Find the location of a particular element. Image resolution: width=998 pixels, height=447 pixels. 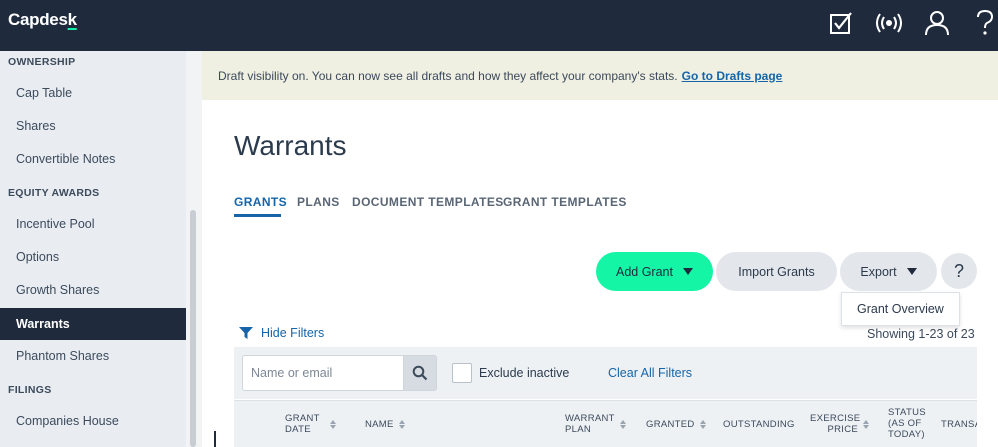

column-label: WARRANT PLAN is located at coordinates (590, 424).